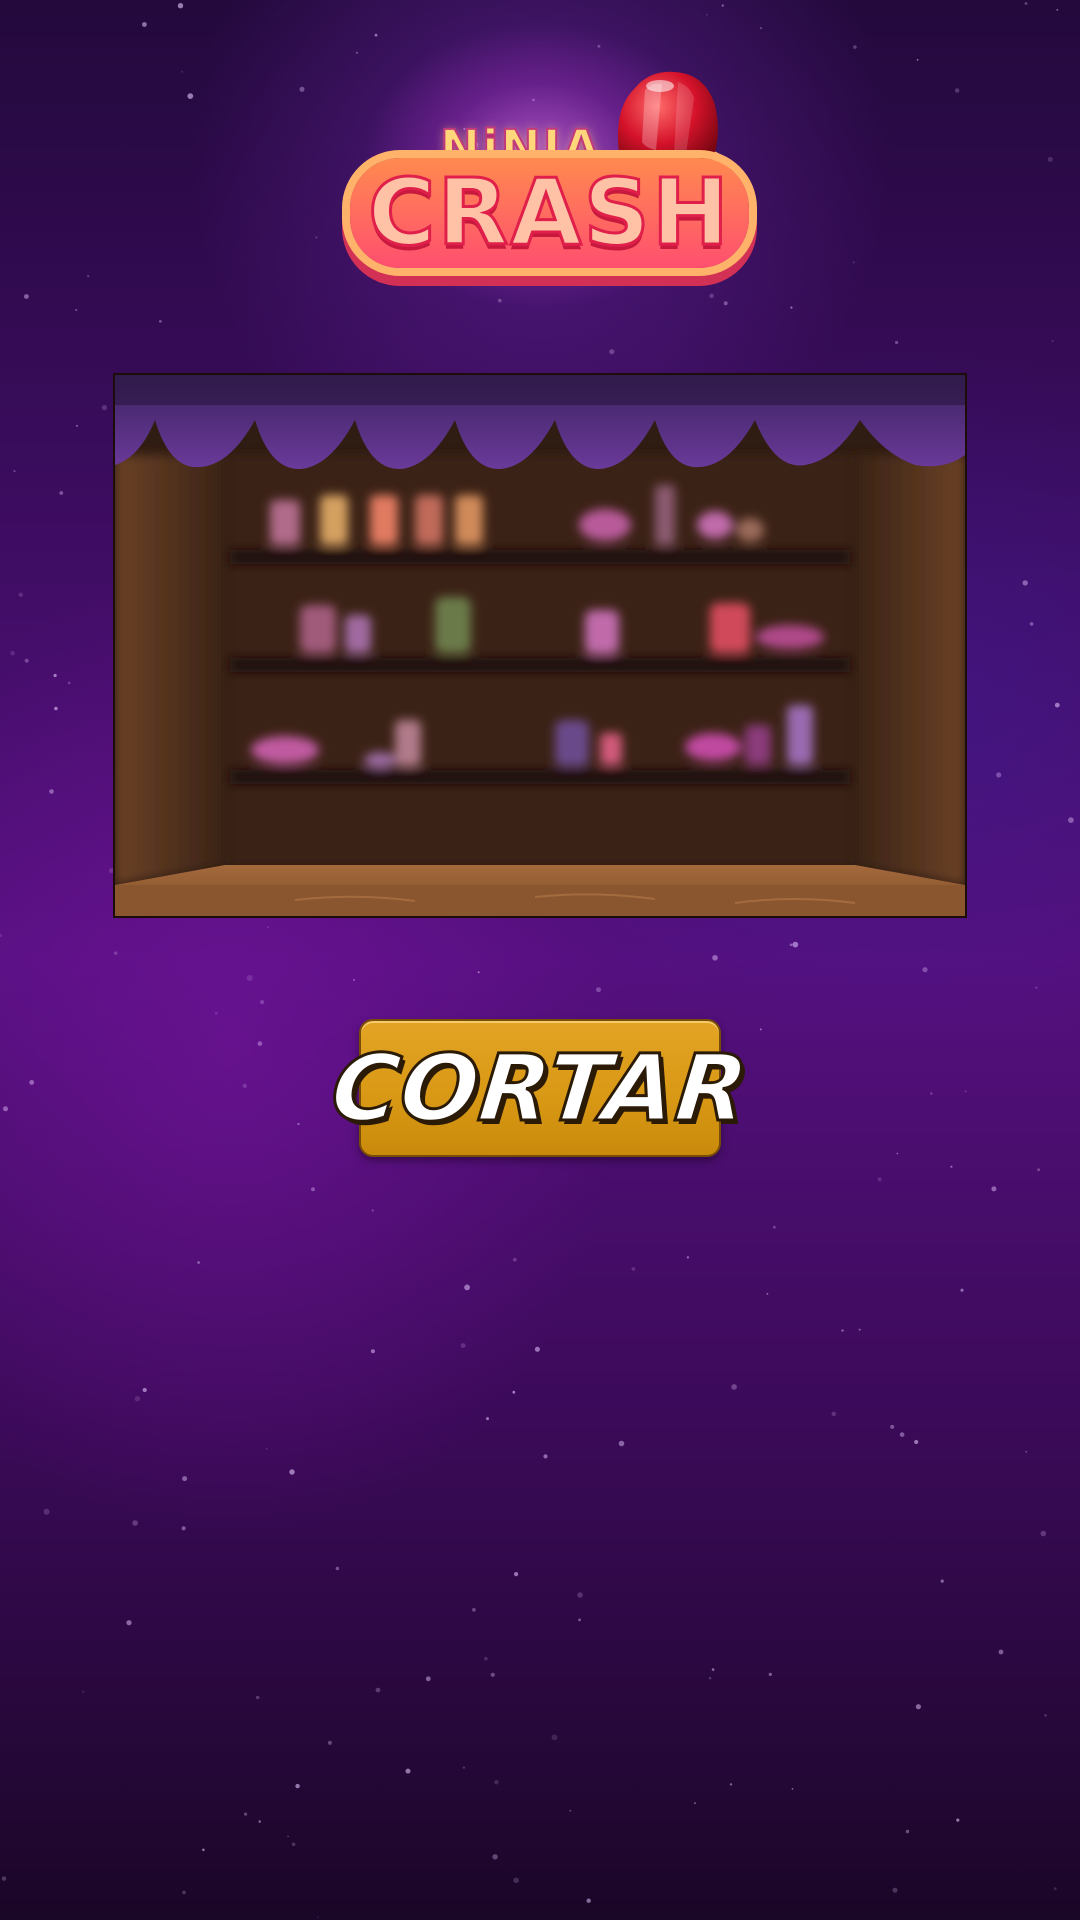 The width and height of the screenshot is (1080, 1920). I want to click on cut-button-label: CORTAR, so click(540, 1088).